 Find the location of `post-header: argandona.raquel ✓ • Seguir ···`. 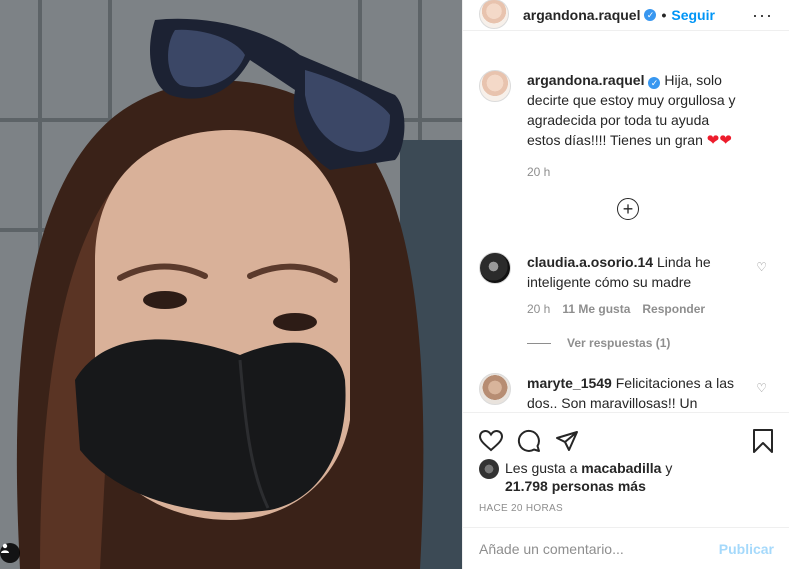

post-header: argandona.raquel ✓ • Seguir ··· is located at coordinates (626, 15).